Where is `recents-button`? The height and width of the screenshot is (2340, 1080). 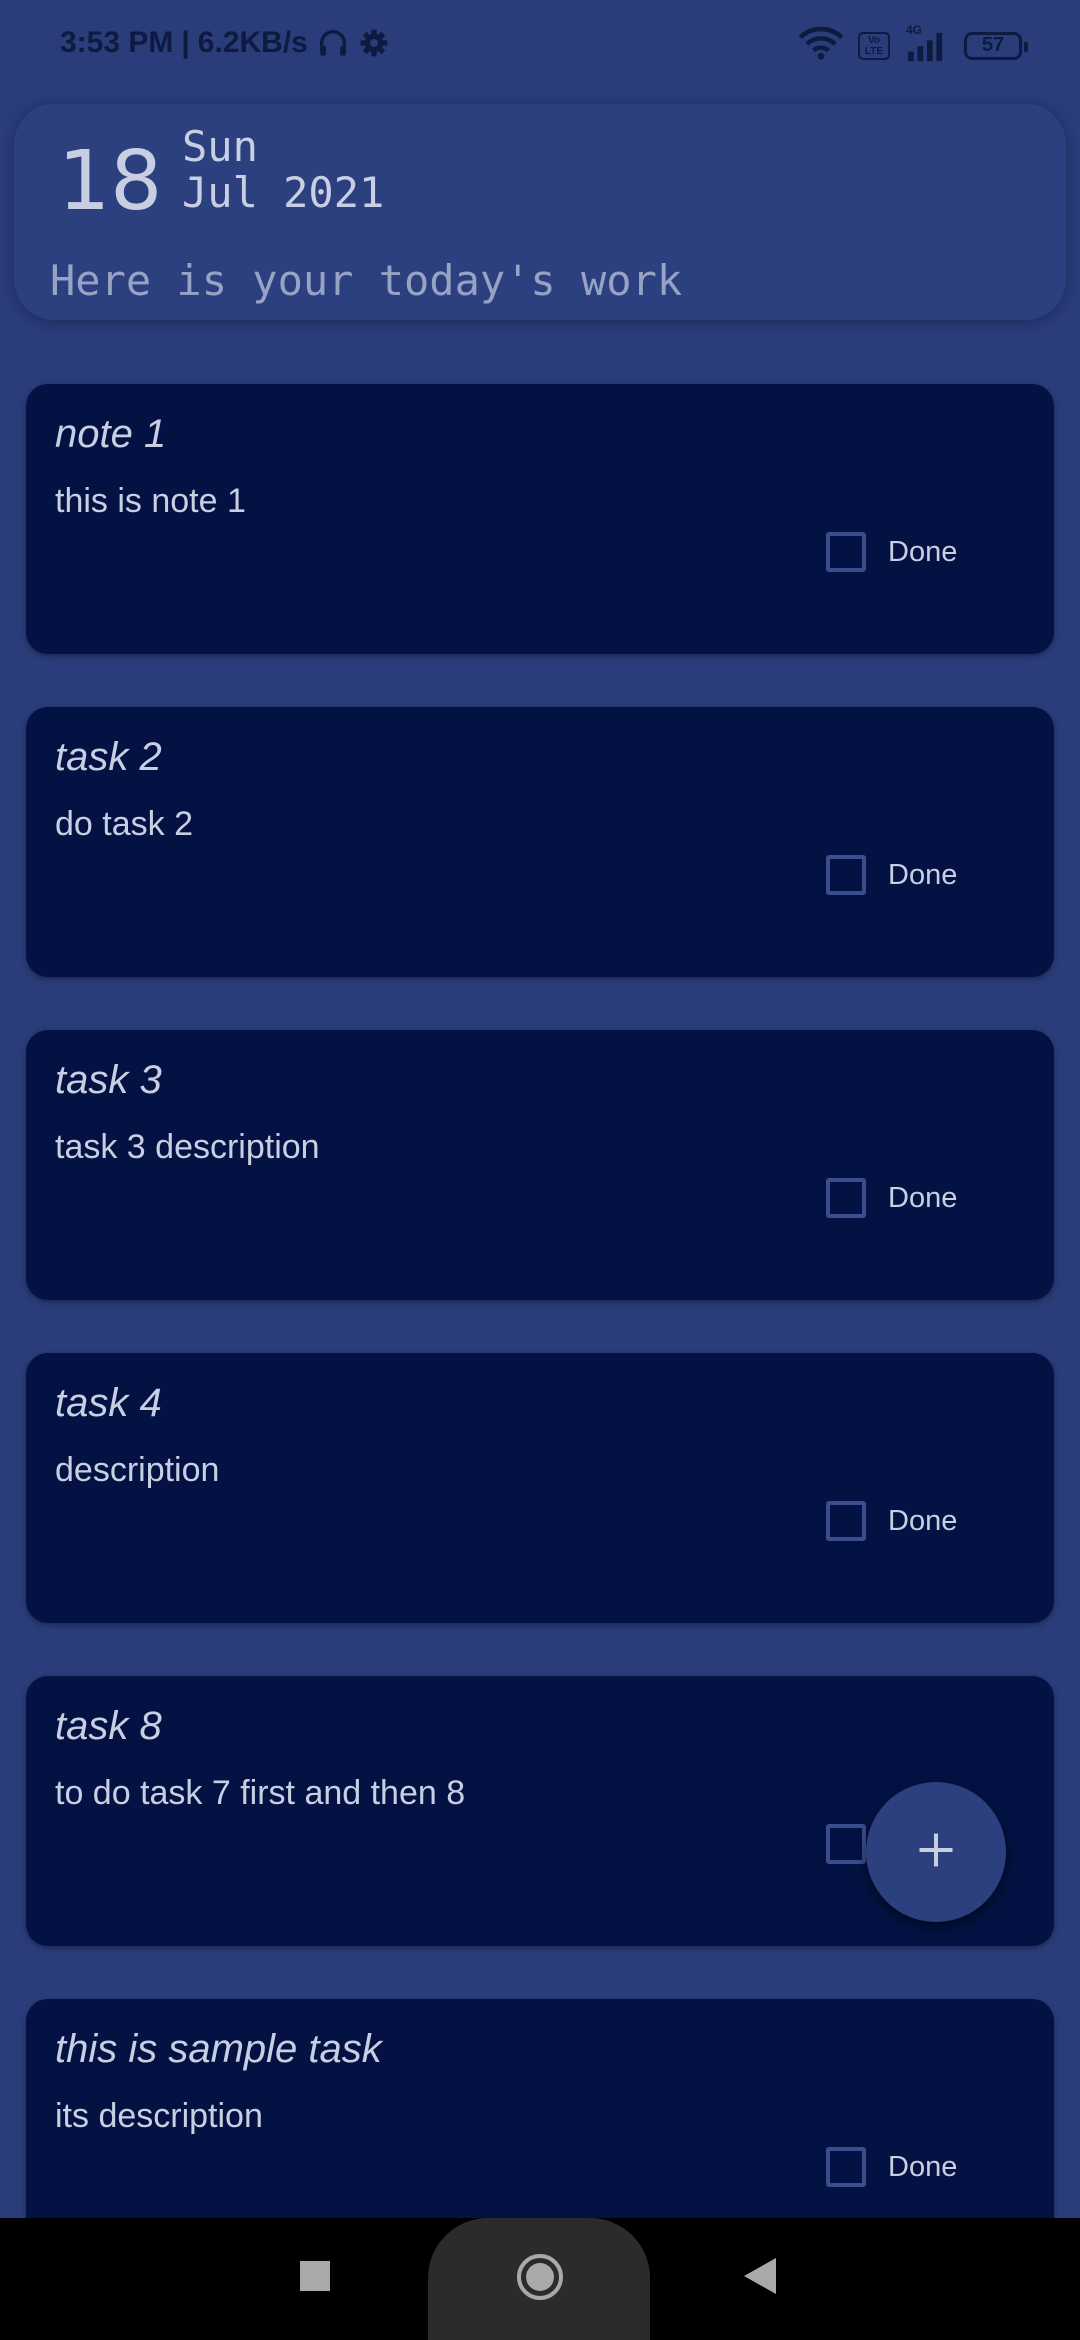
recents-button is located at coordinates (315, 2278).